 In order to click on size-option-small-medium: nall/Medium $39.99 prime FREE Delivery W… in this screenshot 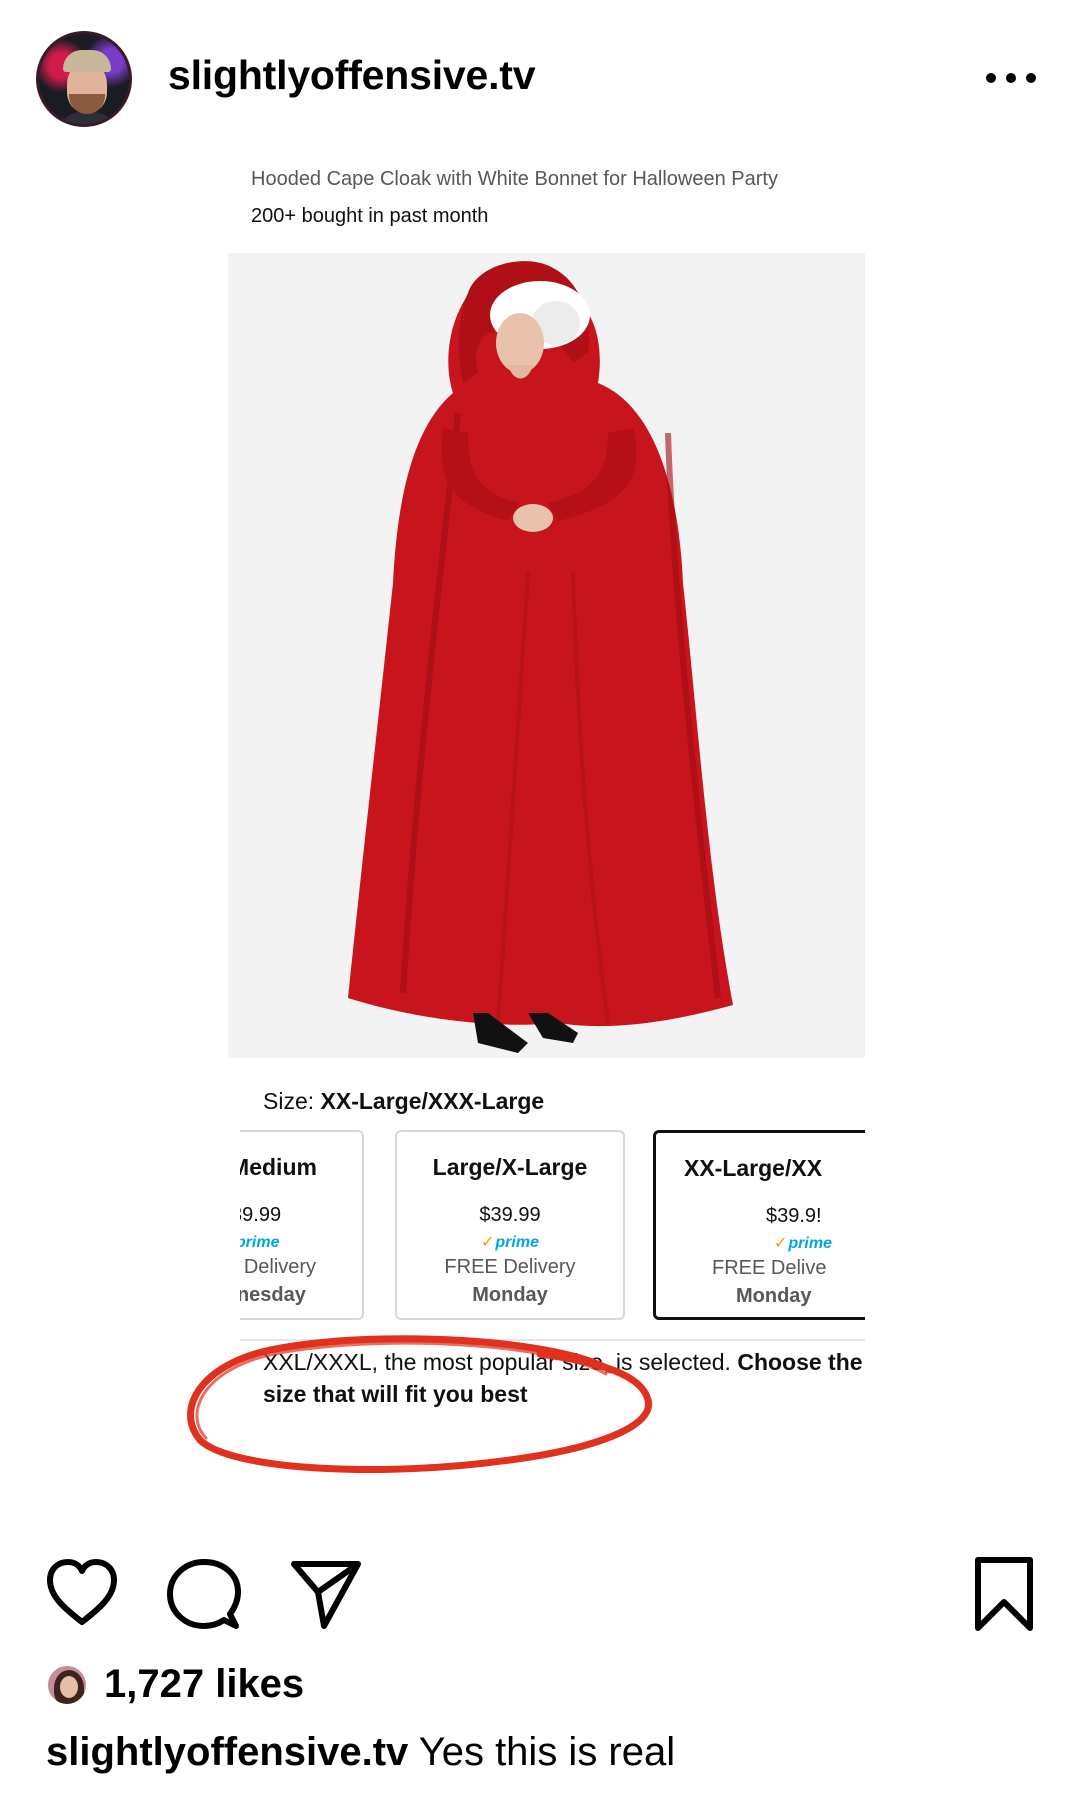, I will do `click(302, 1225)`.